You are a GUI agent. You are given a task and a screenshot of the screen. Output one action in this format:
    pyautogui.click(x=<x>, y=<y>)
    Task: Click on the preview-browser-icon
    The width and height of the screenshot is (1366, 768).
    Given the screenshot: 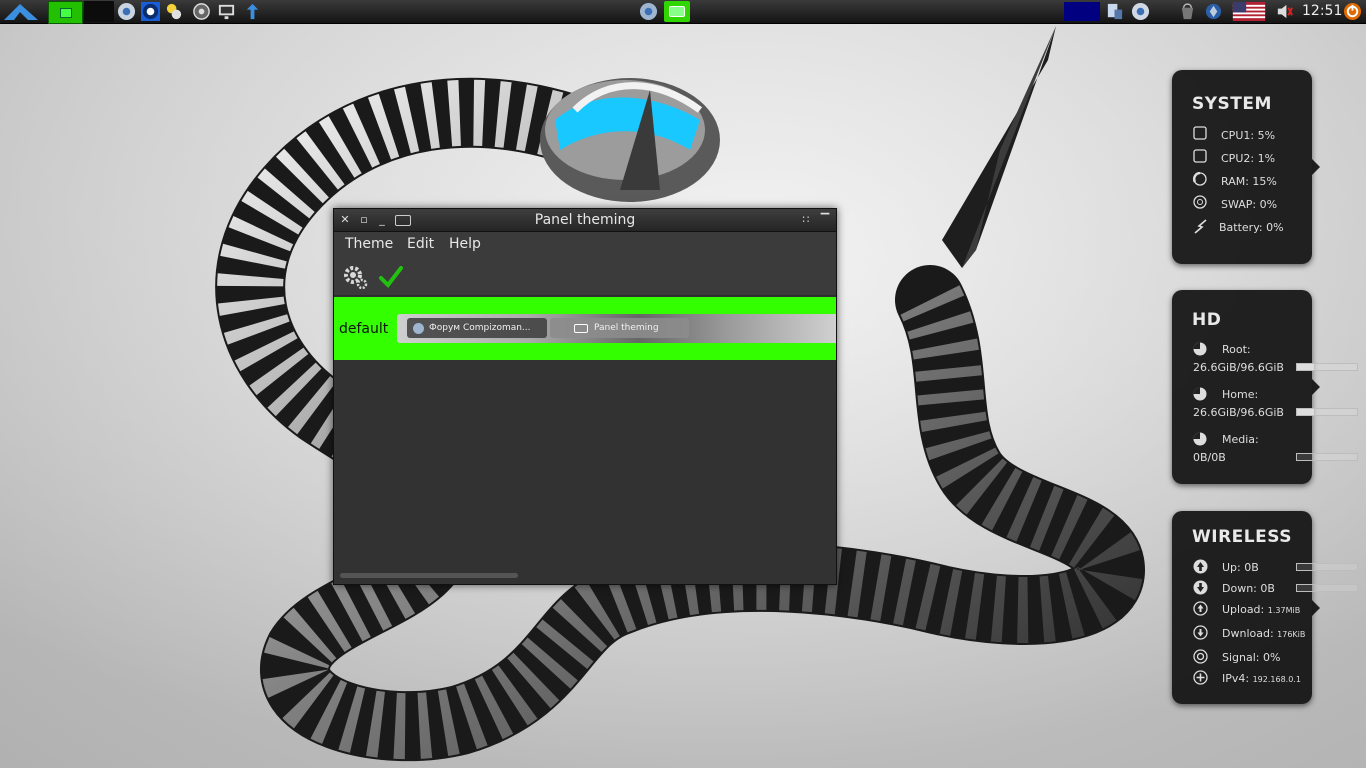 What is the action you would take?
    pyautogui.click(x=418, y=328)
    